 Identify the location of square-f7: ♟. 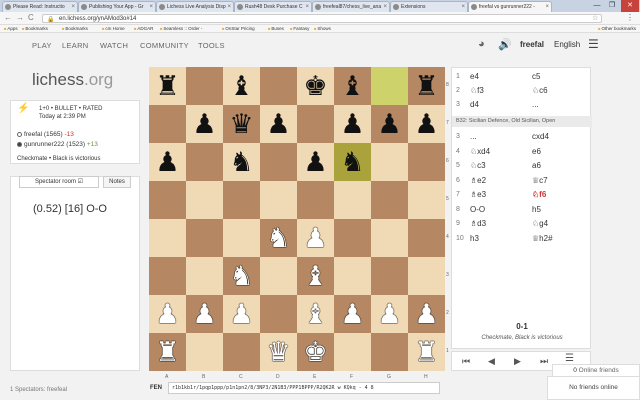
(352, 124).